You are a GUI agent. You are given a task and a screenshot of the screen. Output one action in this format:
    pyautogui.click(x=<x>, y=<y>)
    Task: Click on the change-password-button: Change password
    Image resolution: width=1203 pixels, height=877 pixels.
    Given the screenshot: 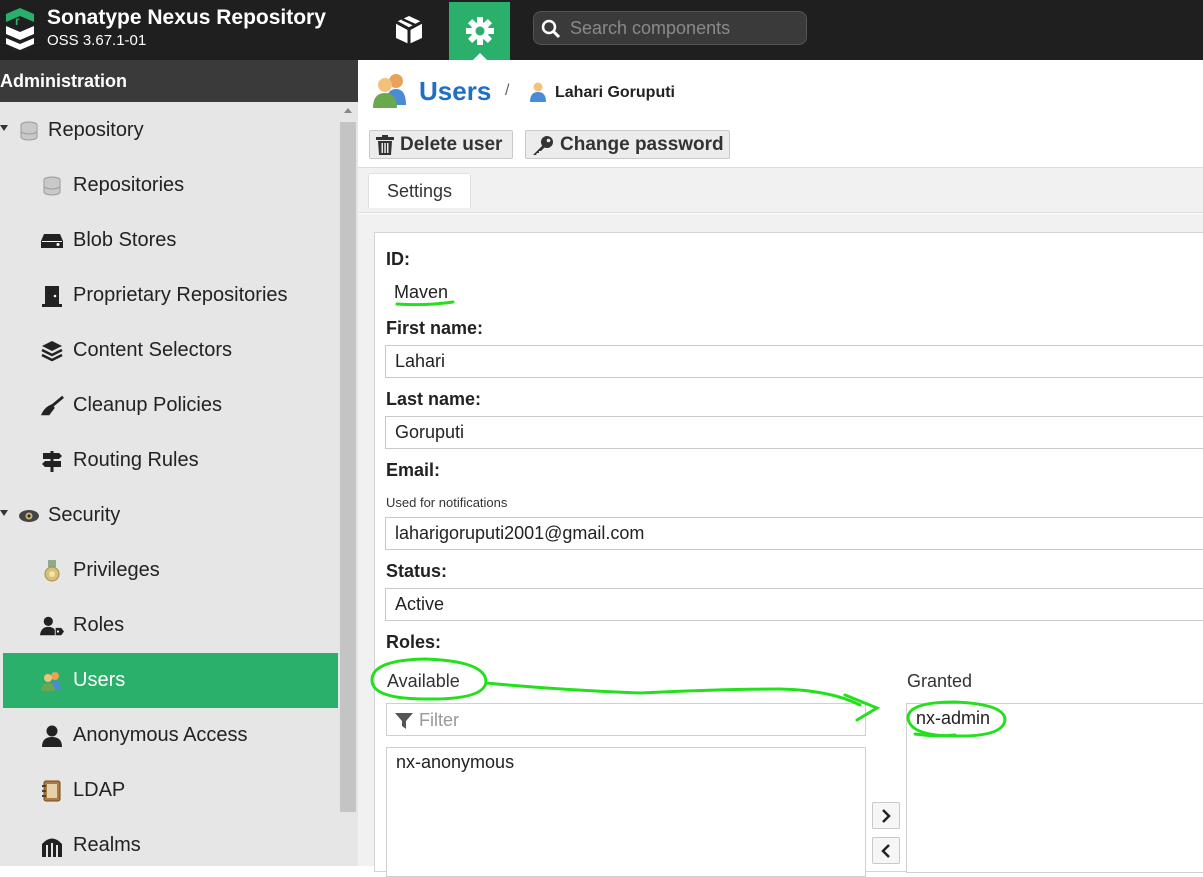 What is the action you would take?
    pyautogui.click(x=627, y=144)
    